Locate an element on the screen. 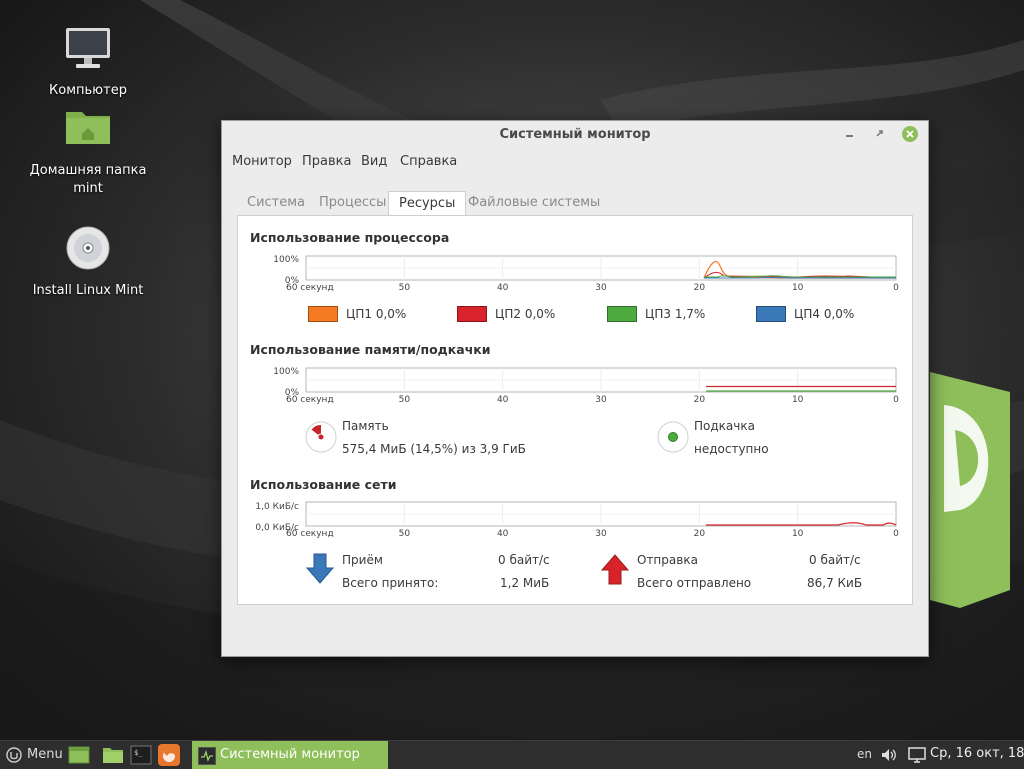  files-icon is located at coordinates (113, 755).